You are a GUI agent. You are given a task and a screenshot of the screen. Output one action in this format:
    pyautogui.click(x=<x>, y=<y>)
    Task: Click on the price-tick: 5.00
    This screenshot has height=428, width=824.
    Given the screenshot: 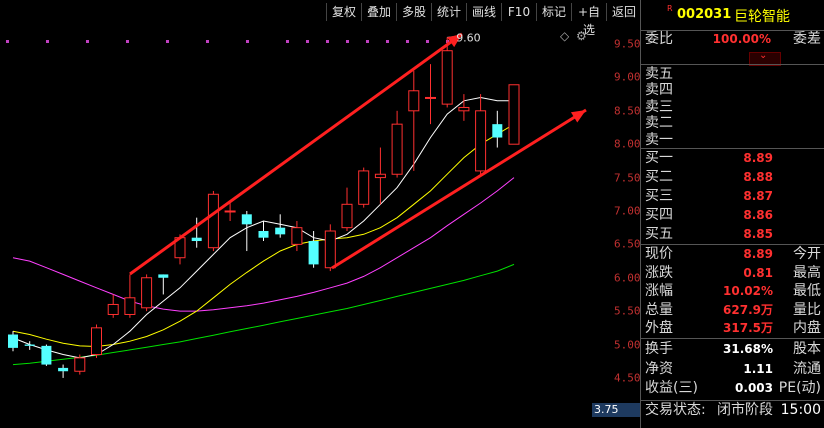 What is the action you would take?
    pyautogui.click(x=627, y=345)
    